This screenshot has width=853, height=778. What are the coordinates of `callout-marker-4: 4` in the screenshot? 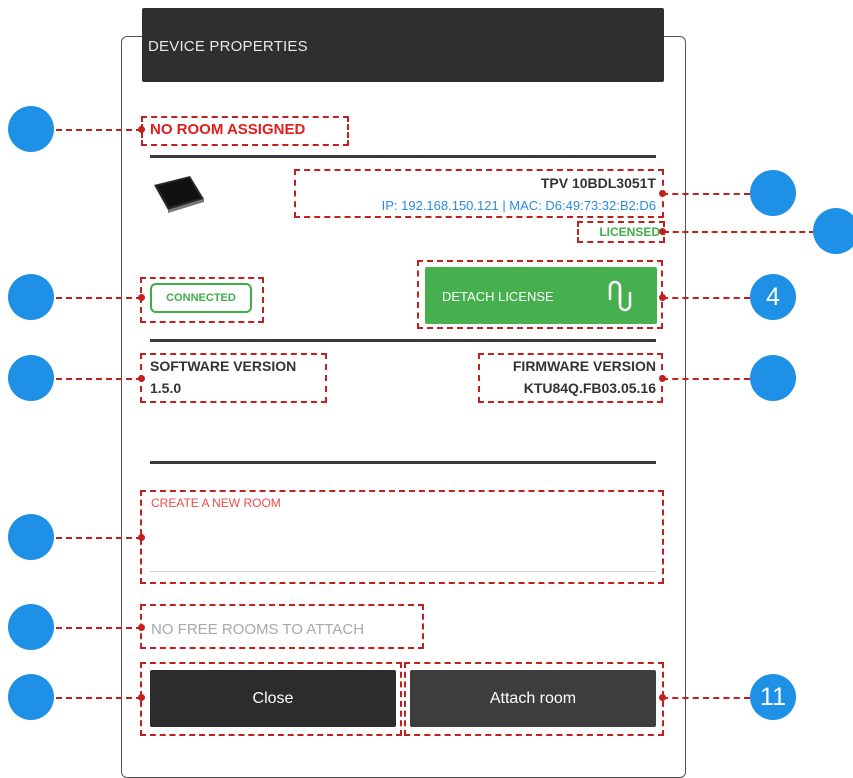 It's located at (773, 297).